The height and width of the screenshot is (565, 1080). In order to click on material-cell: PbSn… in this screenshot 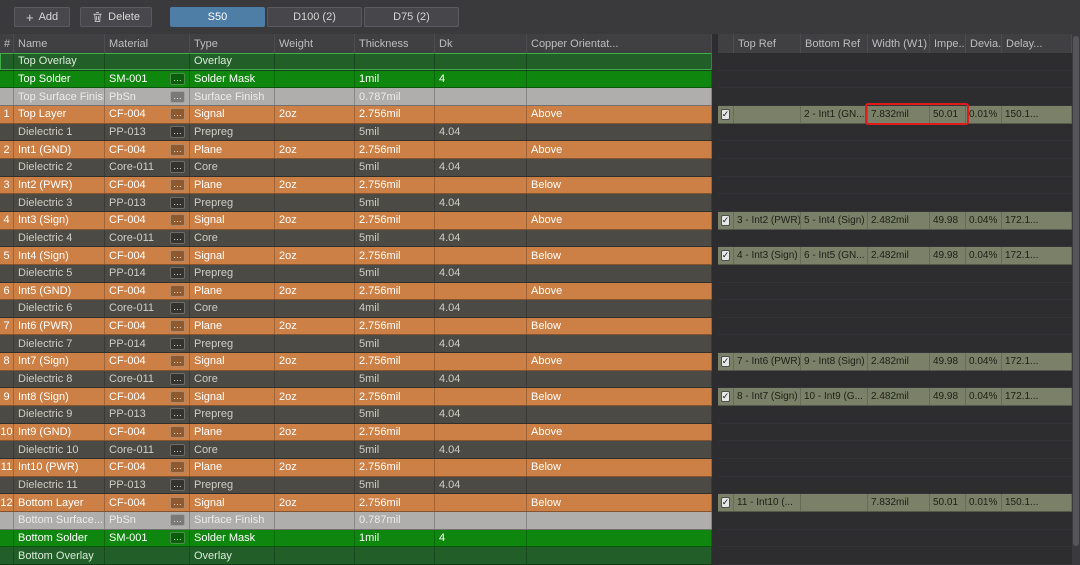, I will do `click(147, 520)`.